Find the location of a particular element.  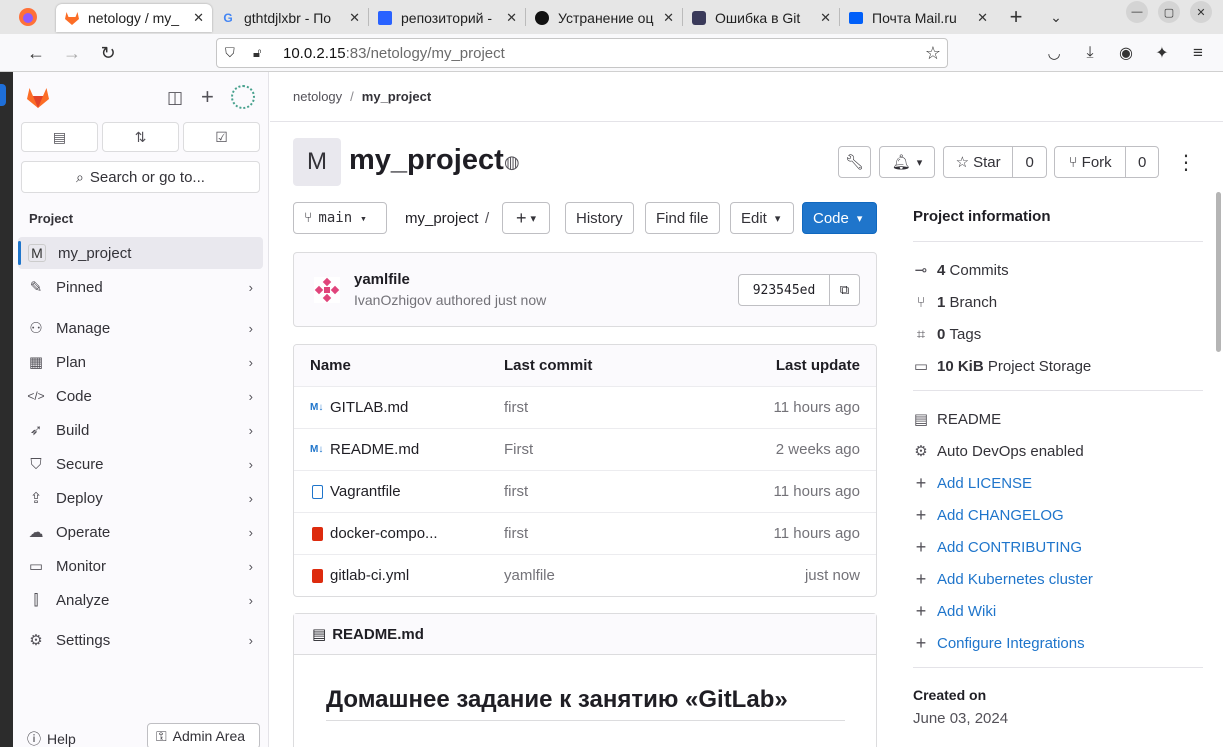

download-icon: ⤓ is located at coordinates (1090, 53).